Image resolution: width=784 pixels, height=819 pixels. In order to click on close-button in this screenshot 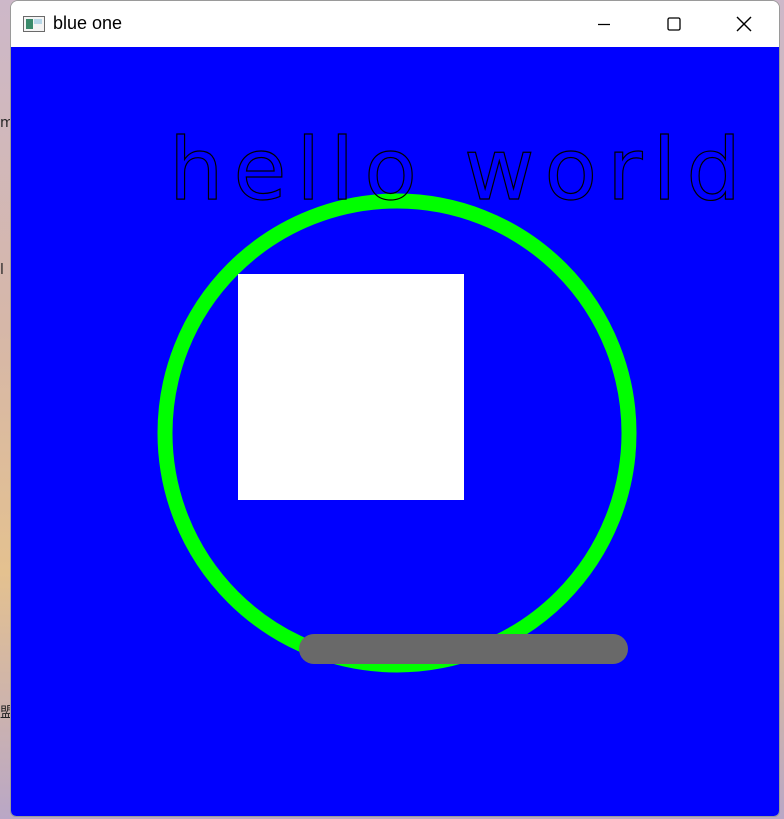, I will do `click(744, 23)`.